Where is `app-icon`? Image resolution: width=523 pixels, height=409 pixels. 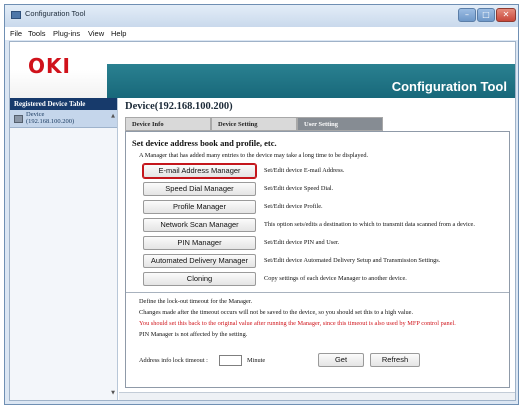
app-icon is located at coordinates (16, 15).